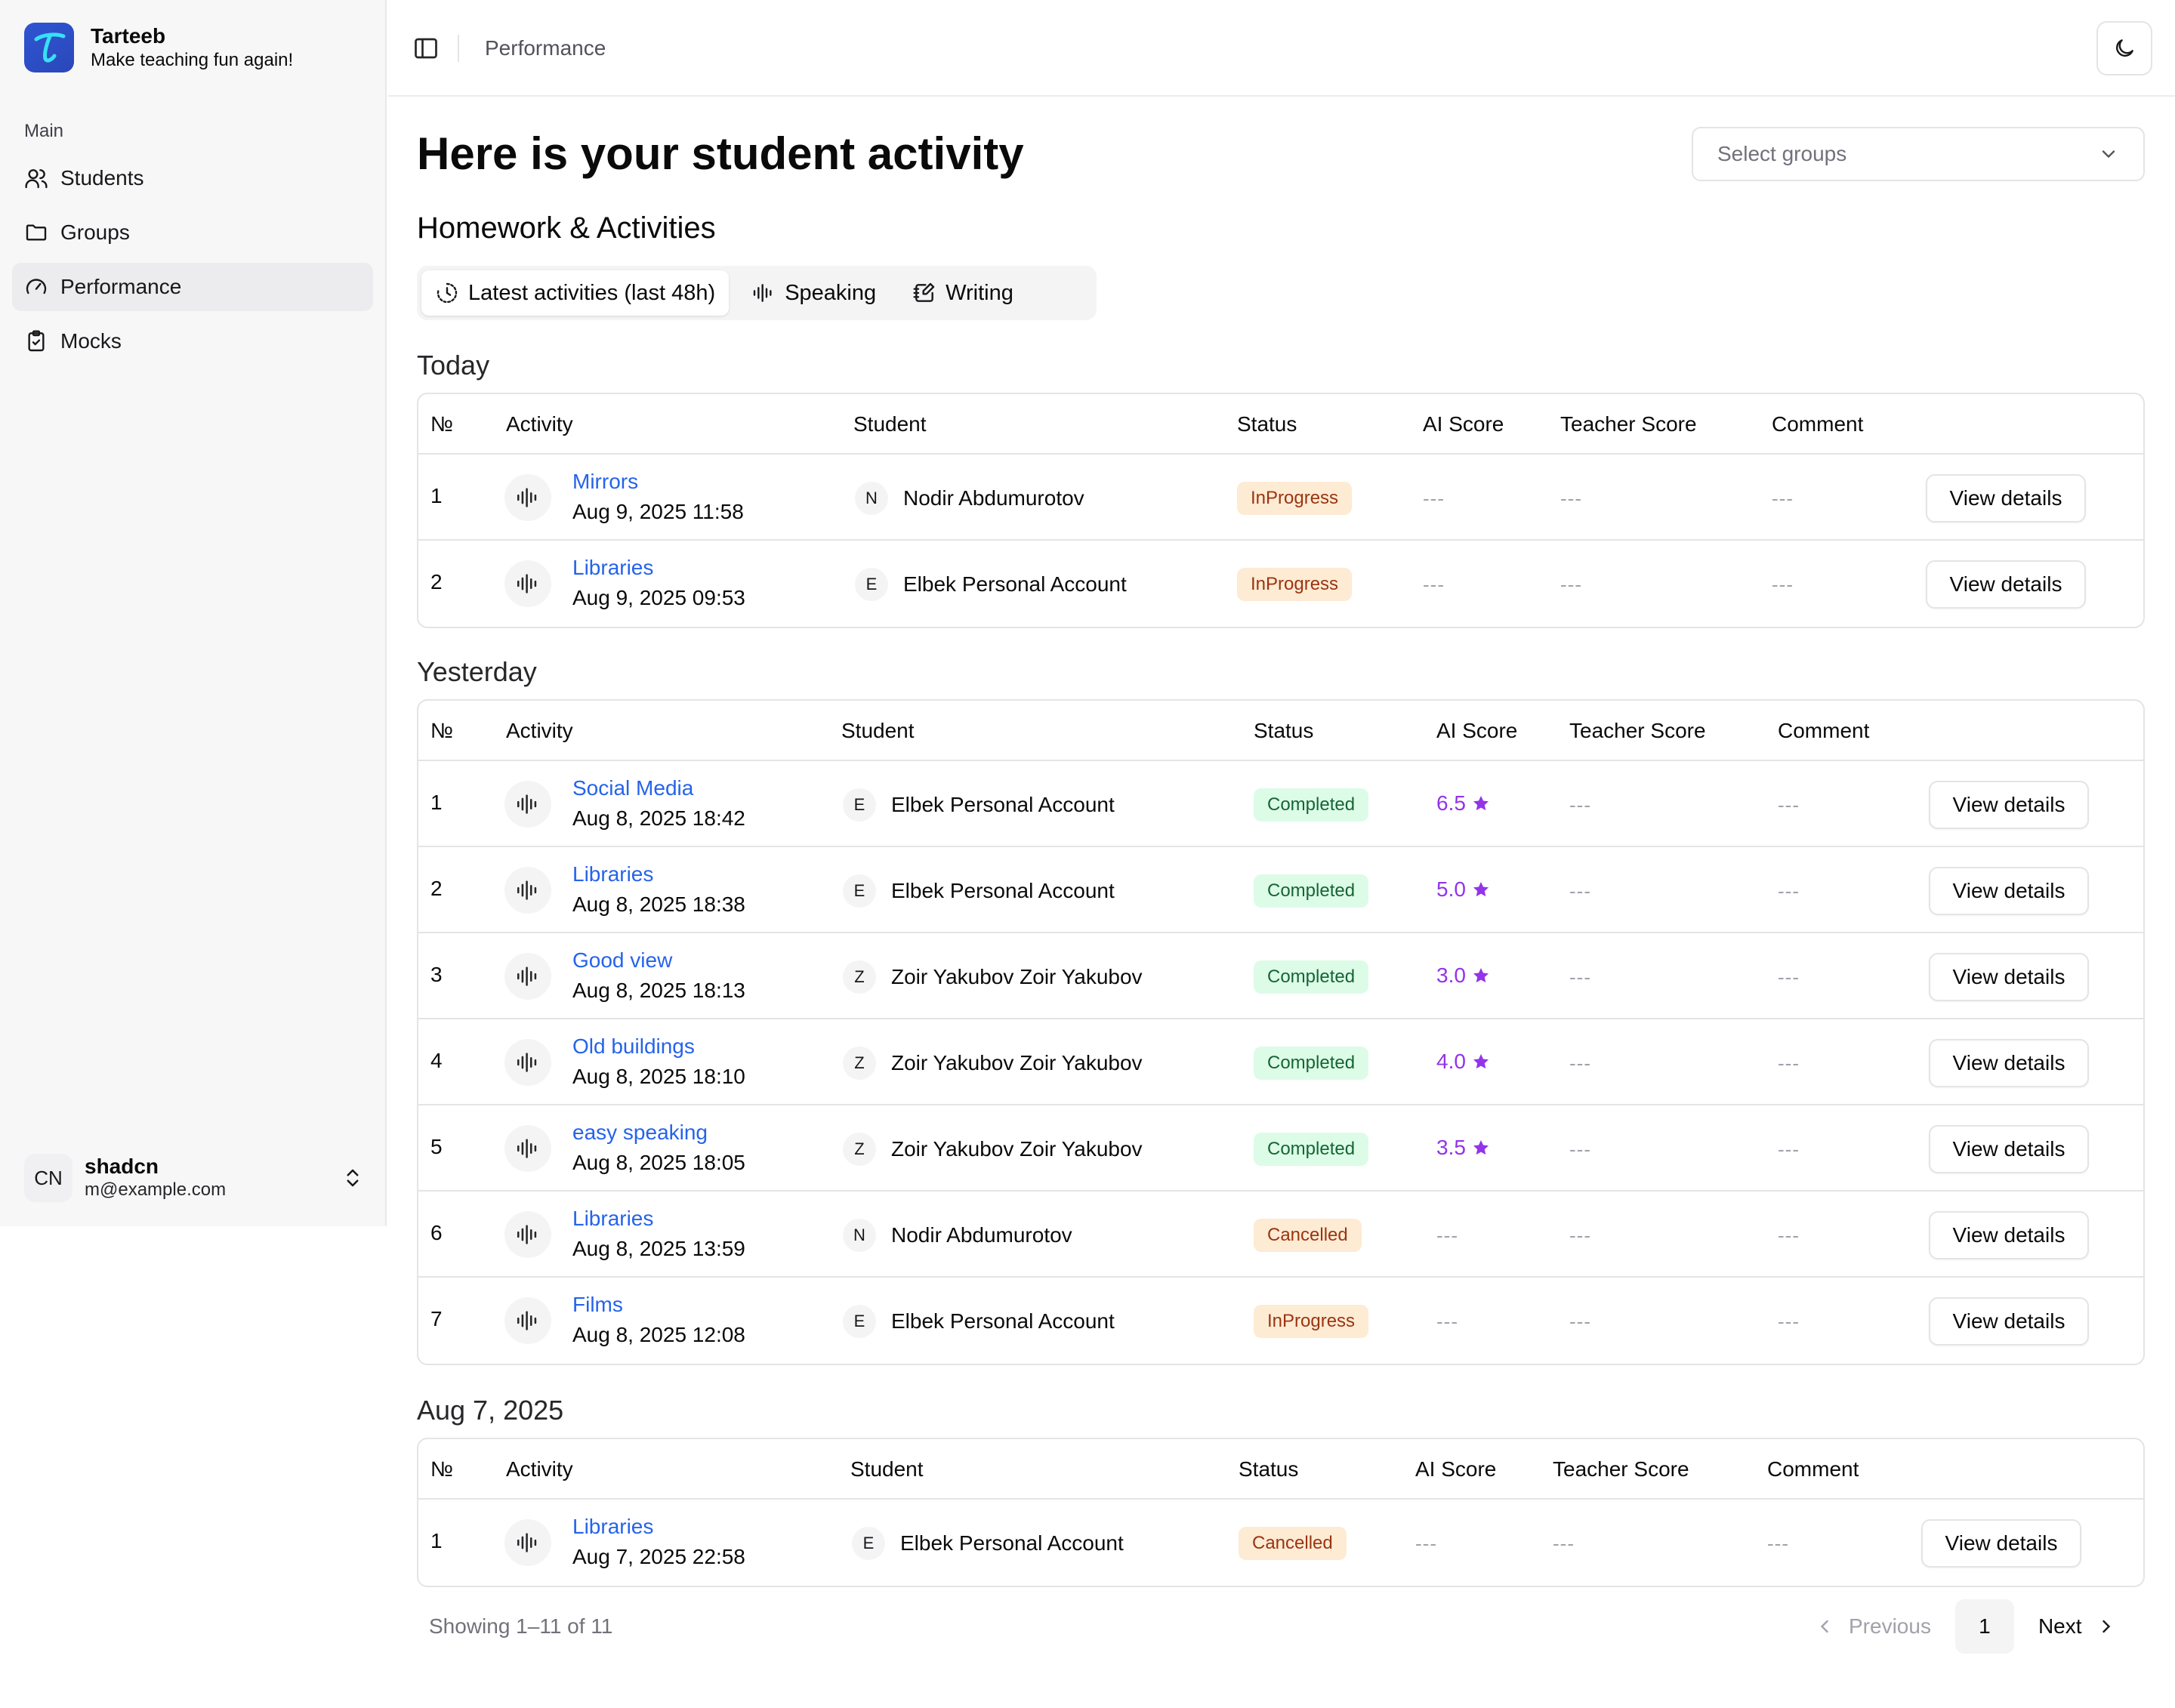  What do you see at coordinates (49, 48) in the screenshot?
I see `brand-logo` at bounding box center [49, 48].